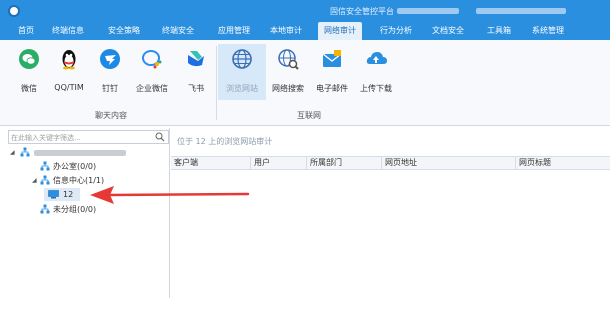 The image size is (615, 314). Describe the element at coordinates (288, 59) in the screenshot. I see `web-search-icon` at that location.